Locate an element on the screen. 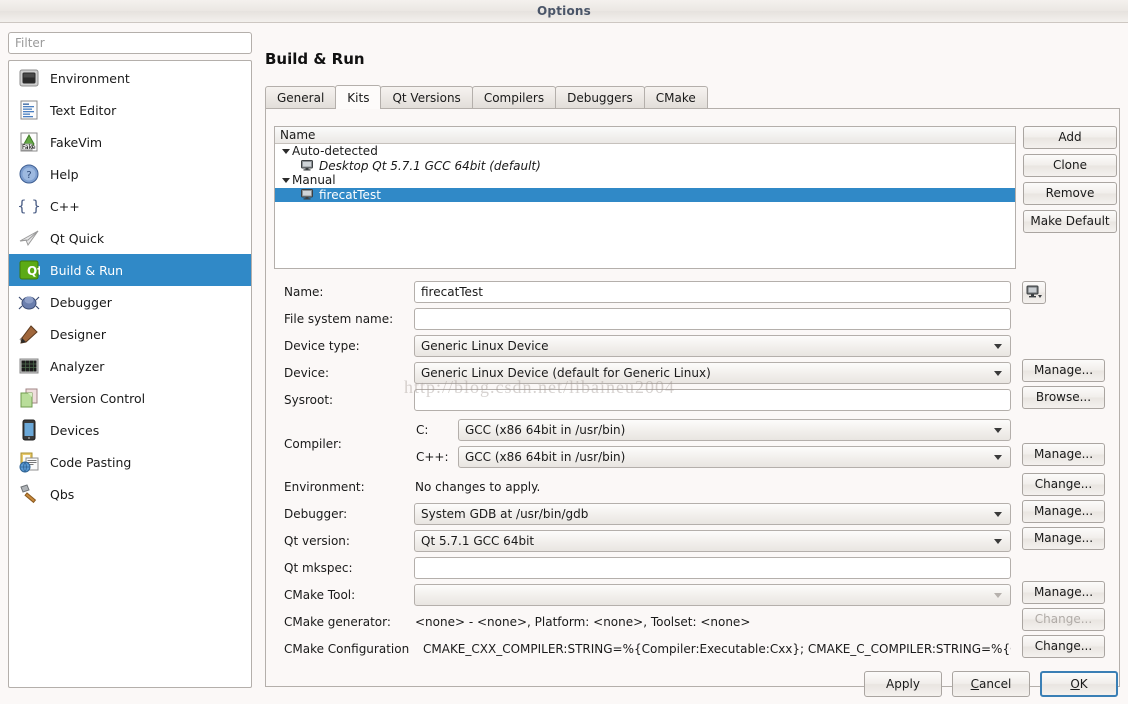  documents-icon is located at coordinates (29, 398).